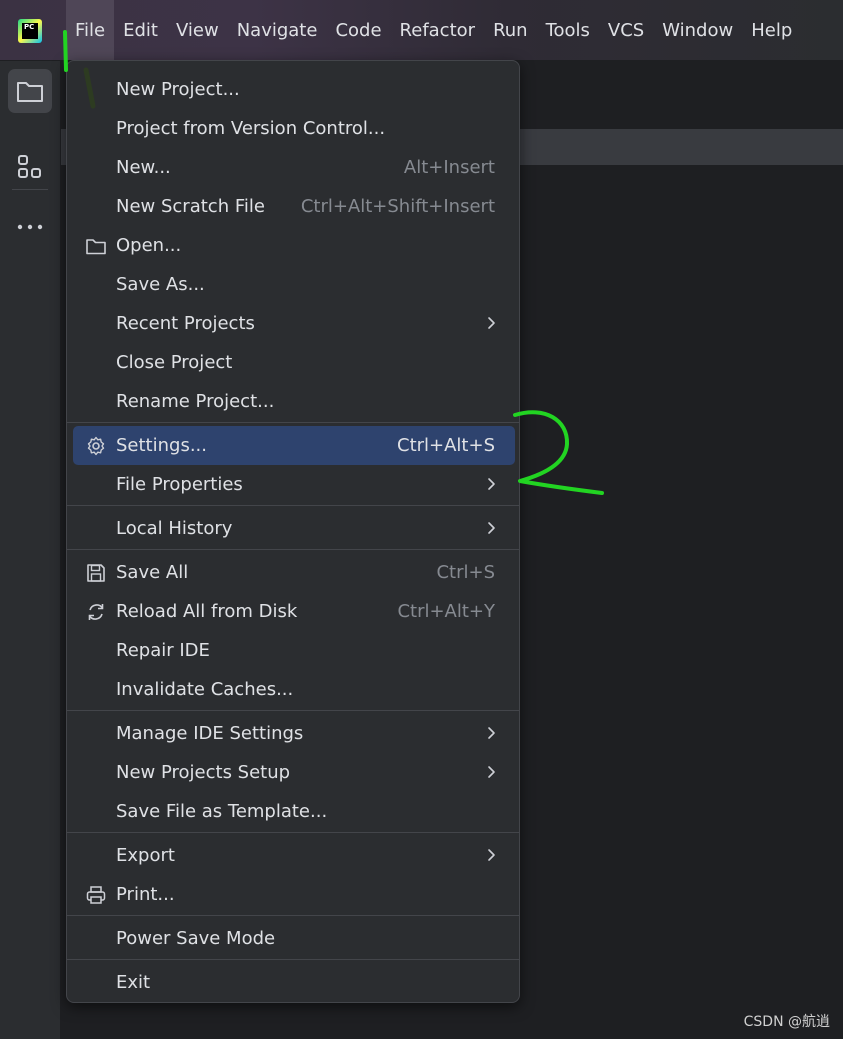 The width and height of the screenshot is (843, 1039). Describe the element at coordinates (294, 206) in the screenshot. I see `menu-item-new-scratch-file: New Scratch File Ctrl+Alt+Shift+Insert` at that location.